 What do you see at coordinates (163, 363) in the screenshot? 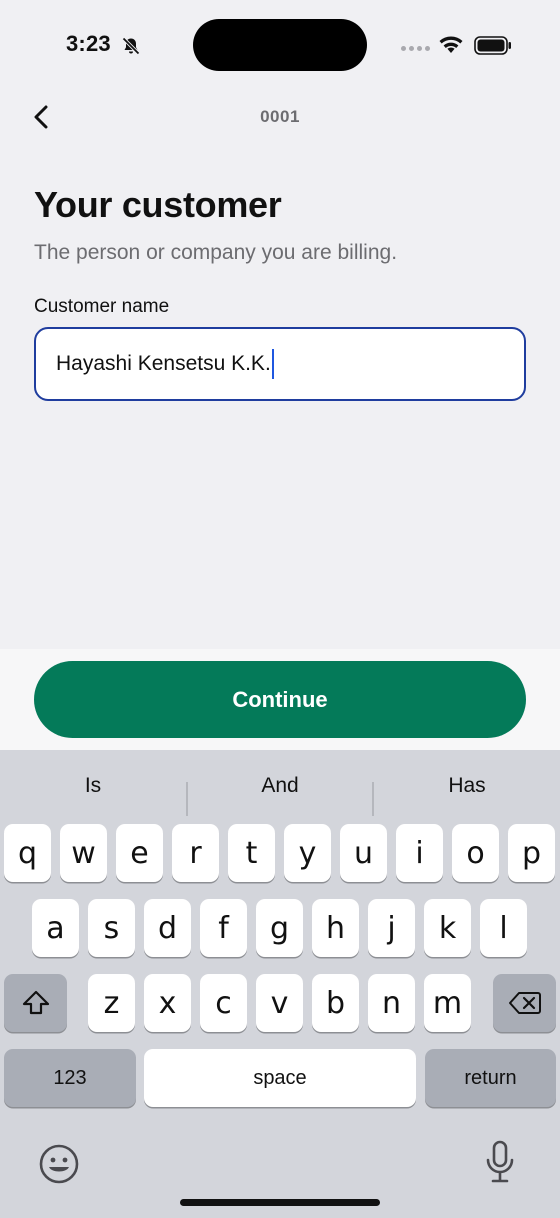
I see `customer-name-value: Hayashi Kensetsu K.K.` at bounding box center [163, 363].